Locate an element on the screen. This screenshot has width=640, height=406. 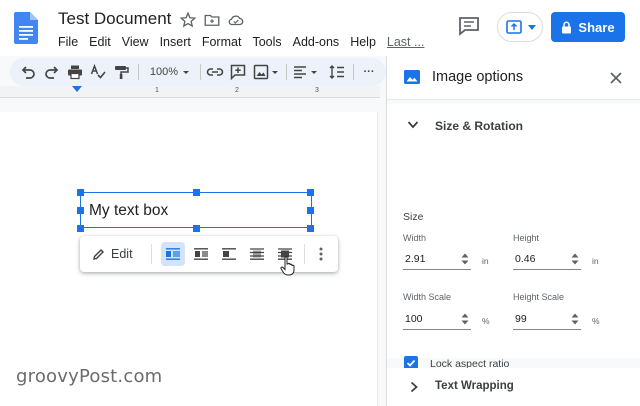
chevron-right-icon is located at coordinates (414, 387).